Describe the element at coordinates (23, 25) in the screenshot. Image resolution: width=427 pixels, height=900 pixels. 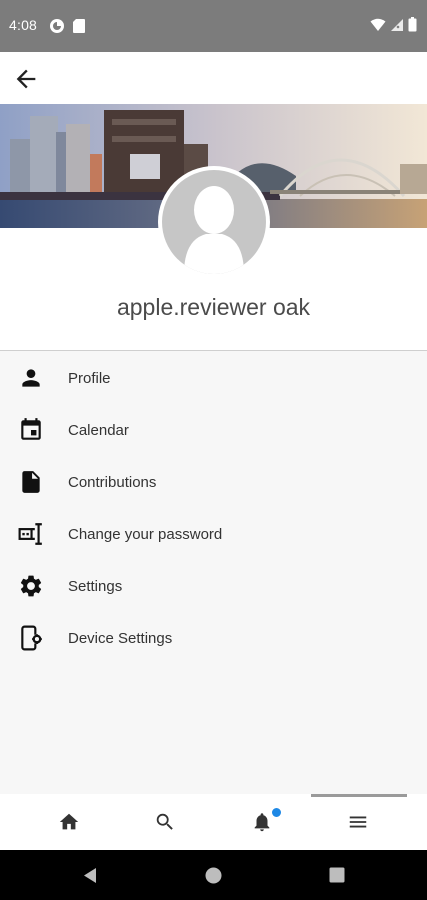
I see `status-time: 4:08` at that location.